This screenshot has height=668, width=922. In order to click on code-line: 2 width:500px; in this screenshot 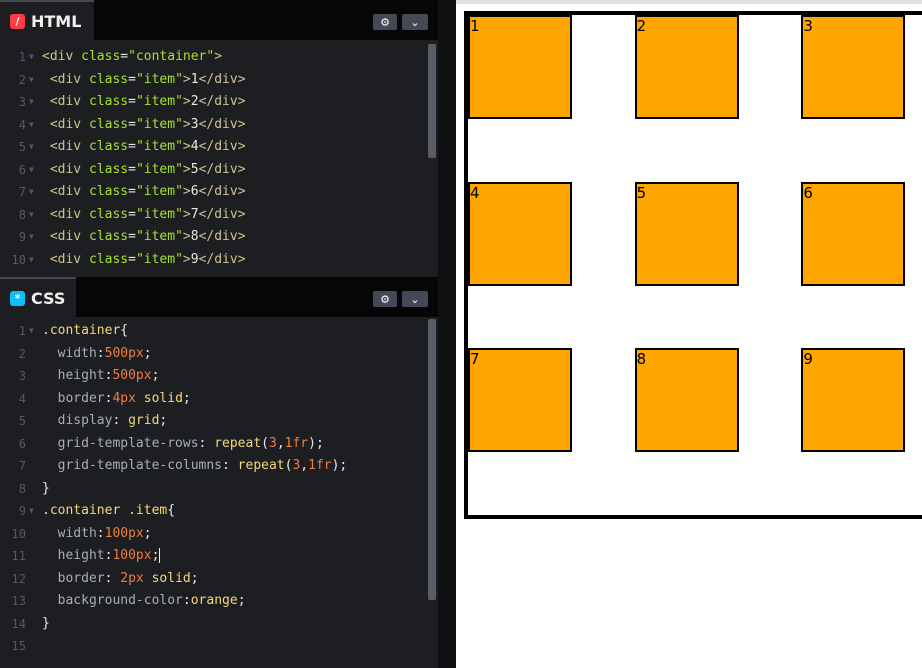, I will do `click(219, 354)`.